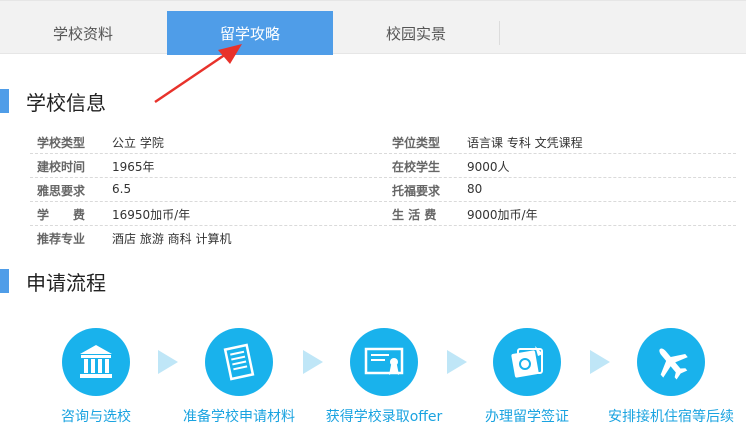 The image size is (746, 432). Describe the element at coordinates (61, 215) in the screenshot. I see `info-key: 学 费` at that location.